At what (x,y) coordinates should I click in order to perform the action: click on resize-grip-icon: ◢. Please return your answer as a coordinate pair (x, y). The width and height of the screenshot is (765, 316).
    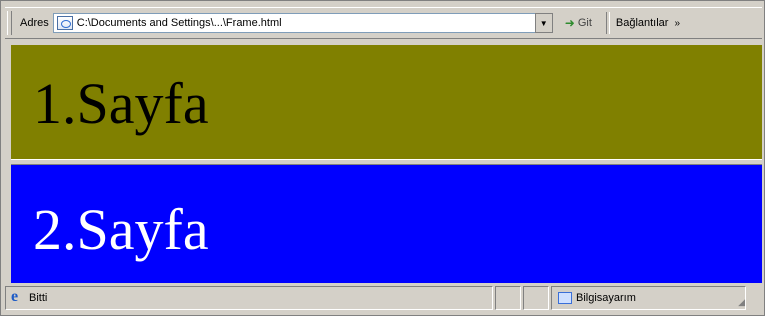
    Looking at the image, I should click on (738, 298).